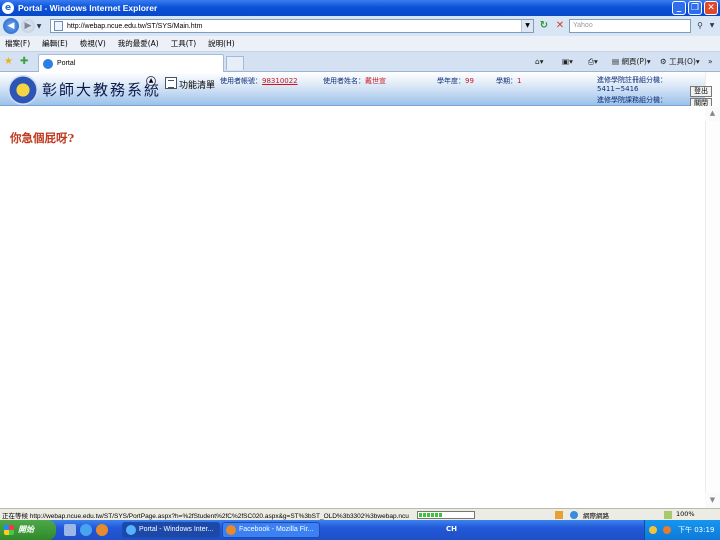 The width and height of the screenshot is (720, 540). What do you see at coordinates (131, 530) in the screenshot?
I see `ie-task-icon` at bounding box center [131, 530].